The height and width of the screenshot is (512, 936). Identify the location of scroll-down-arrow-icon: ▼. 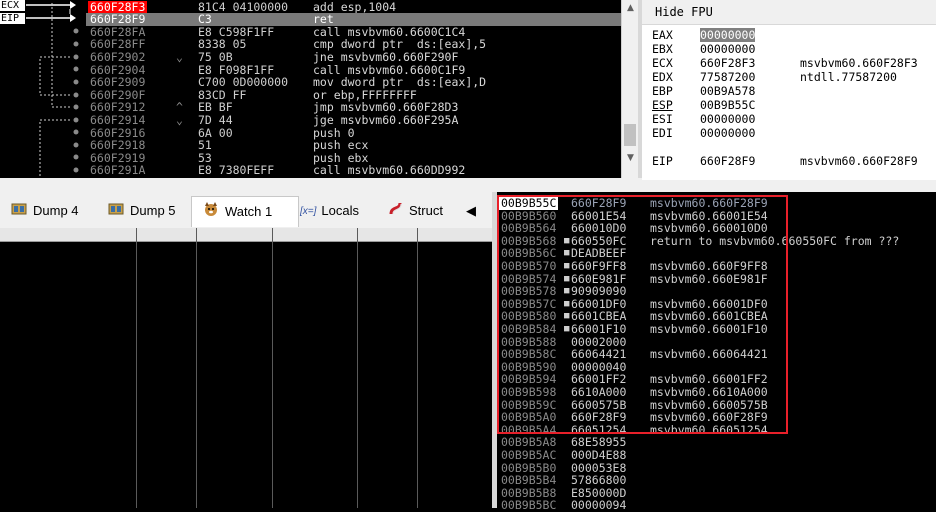
(630, 158).